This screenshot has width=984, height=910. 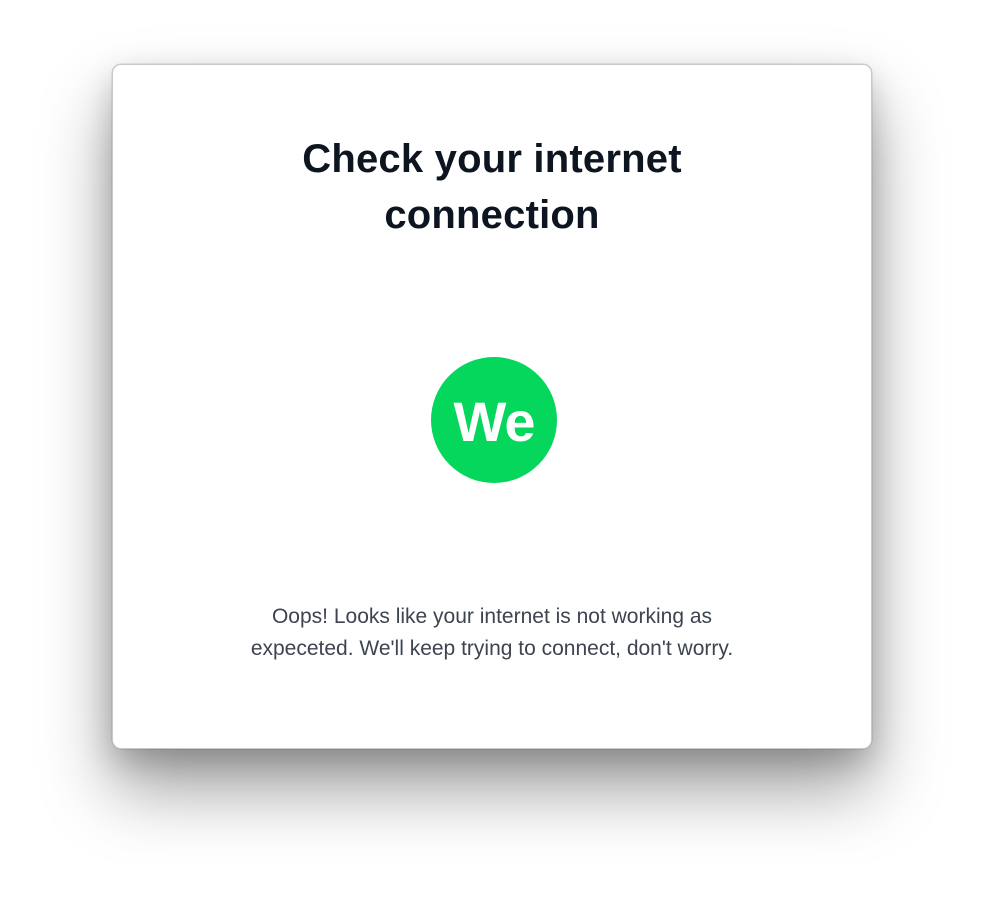 I want to click on dialog-title: Check your internet connection, so click(x=492, y=187).